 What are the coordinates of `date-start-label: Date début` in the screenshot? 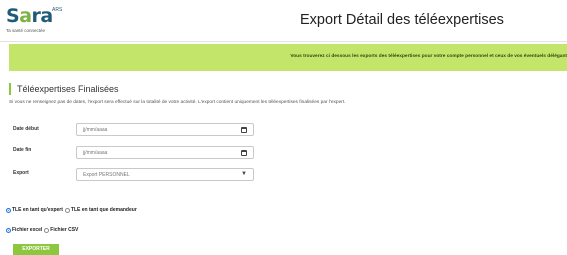 It's located at (26, 129).